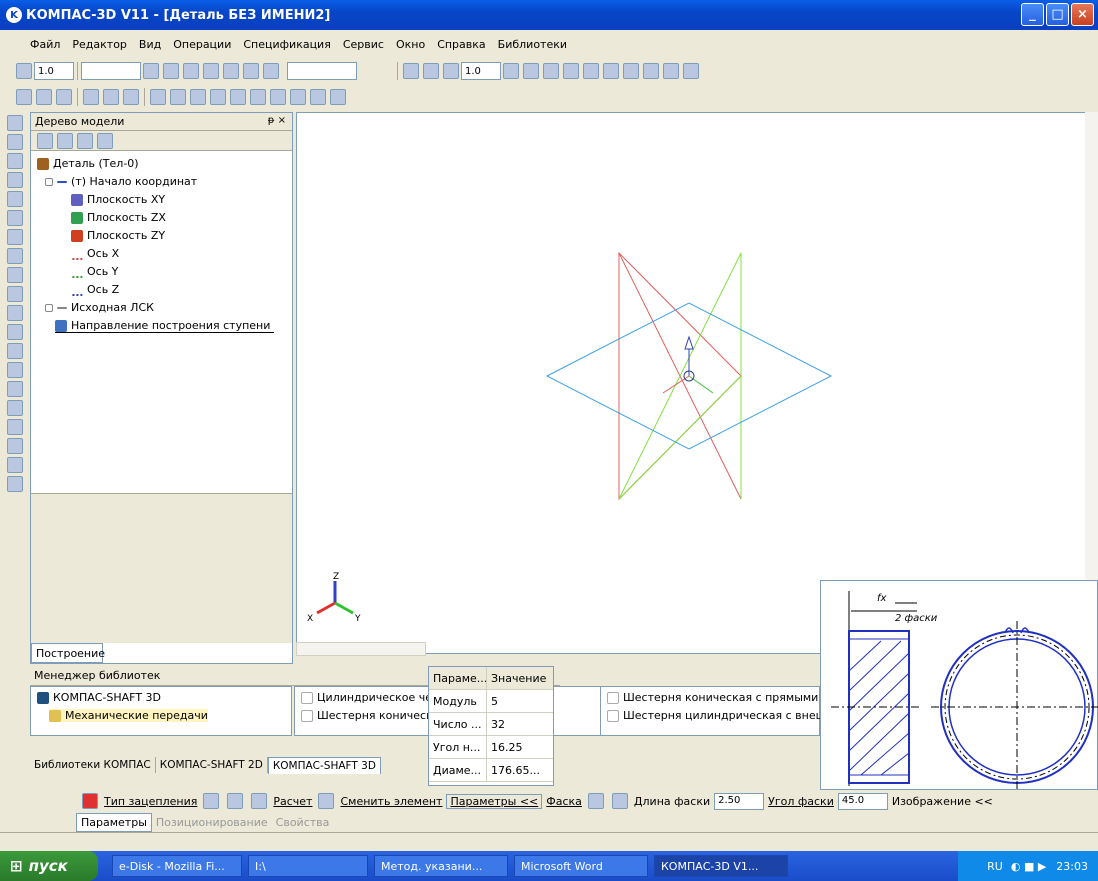 The width and height of the screenshot is (1098, 881). What do you see at coordinates (211, 801) in the screenshot?
I see `mesh-type-icon` at bounding box center [211, 801].